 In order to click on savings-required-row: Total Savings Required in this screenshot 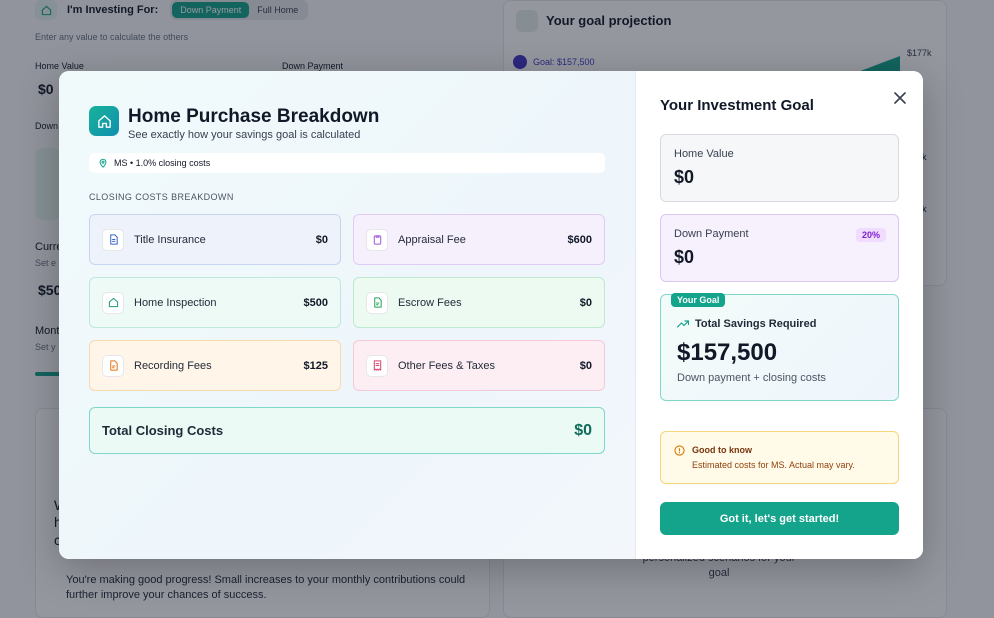, I will do `click(746, 324)`.